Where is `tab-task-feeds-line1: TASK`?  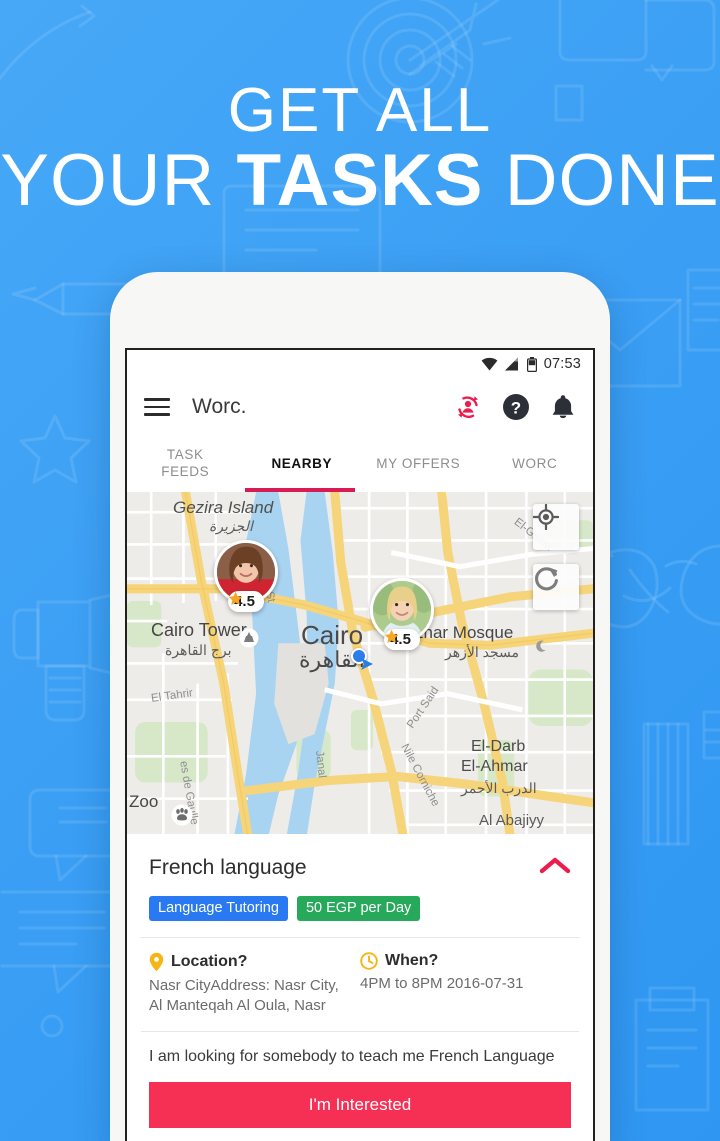 tab-task-feeds-line1: TASK is located at coordinates (185, 455).